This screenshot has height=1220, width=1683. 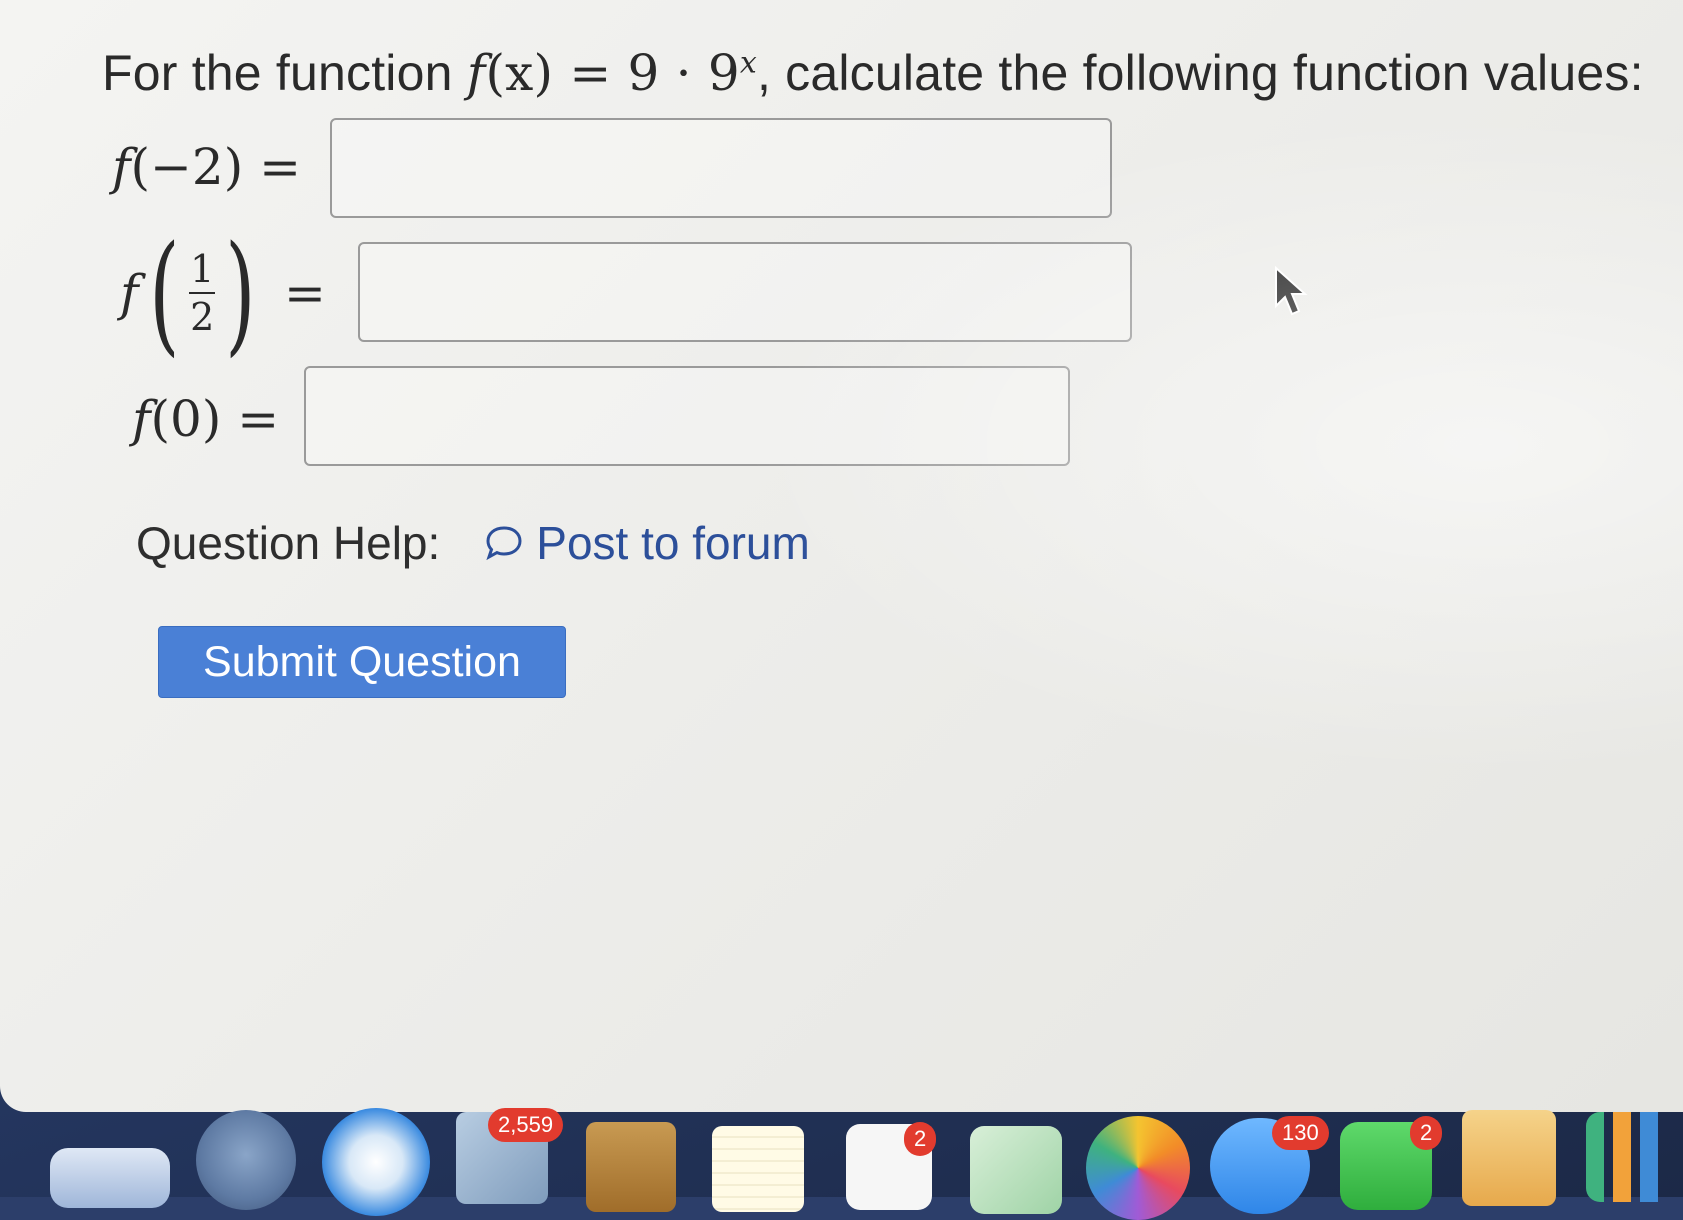 What do you see at coordinates (246, 1160) in the screenshot?
I see `launchpad-icon` at bounding box center [246, 1160].